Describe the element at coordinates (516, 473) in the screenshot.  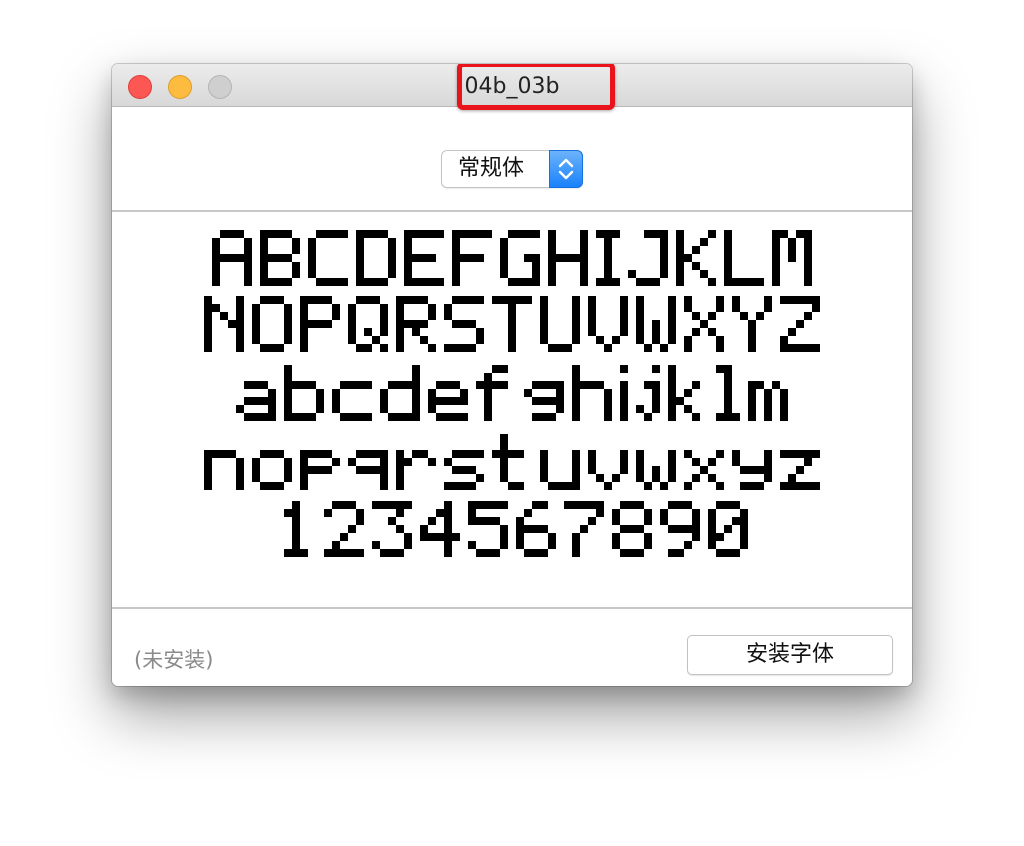
I see `specimen-line-text: nopqrstuvwxyz` at that location.